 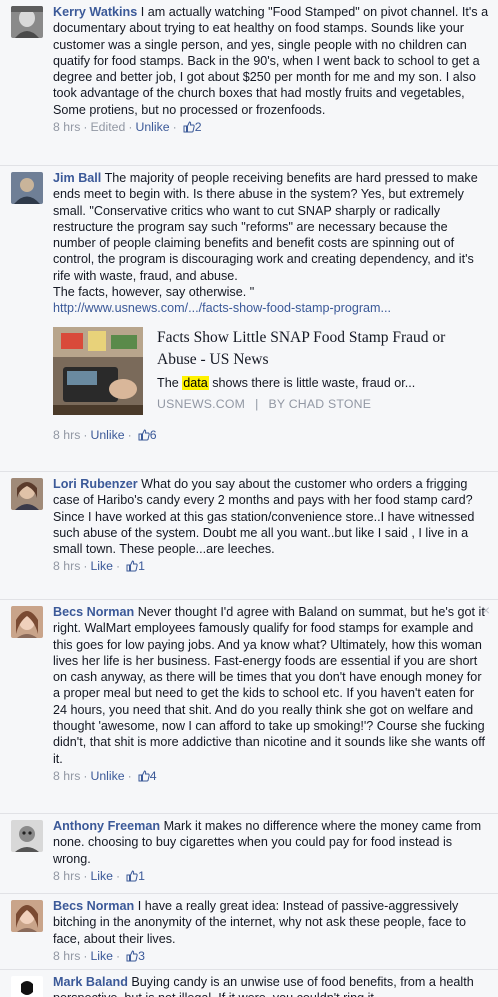 What do you see at coordinates (170, 382) in the screenshot?
I see `description-text: The` at bounding box center [170, 382].